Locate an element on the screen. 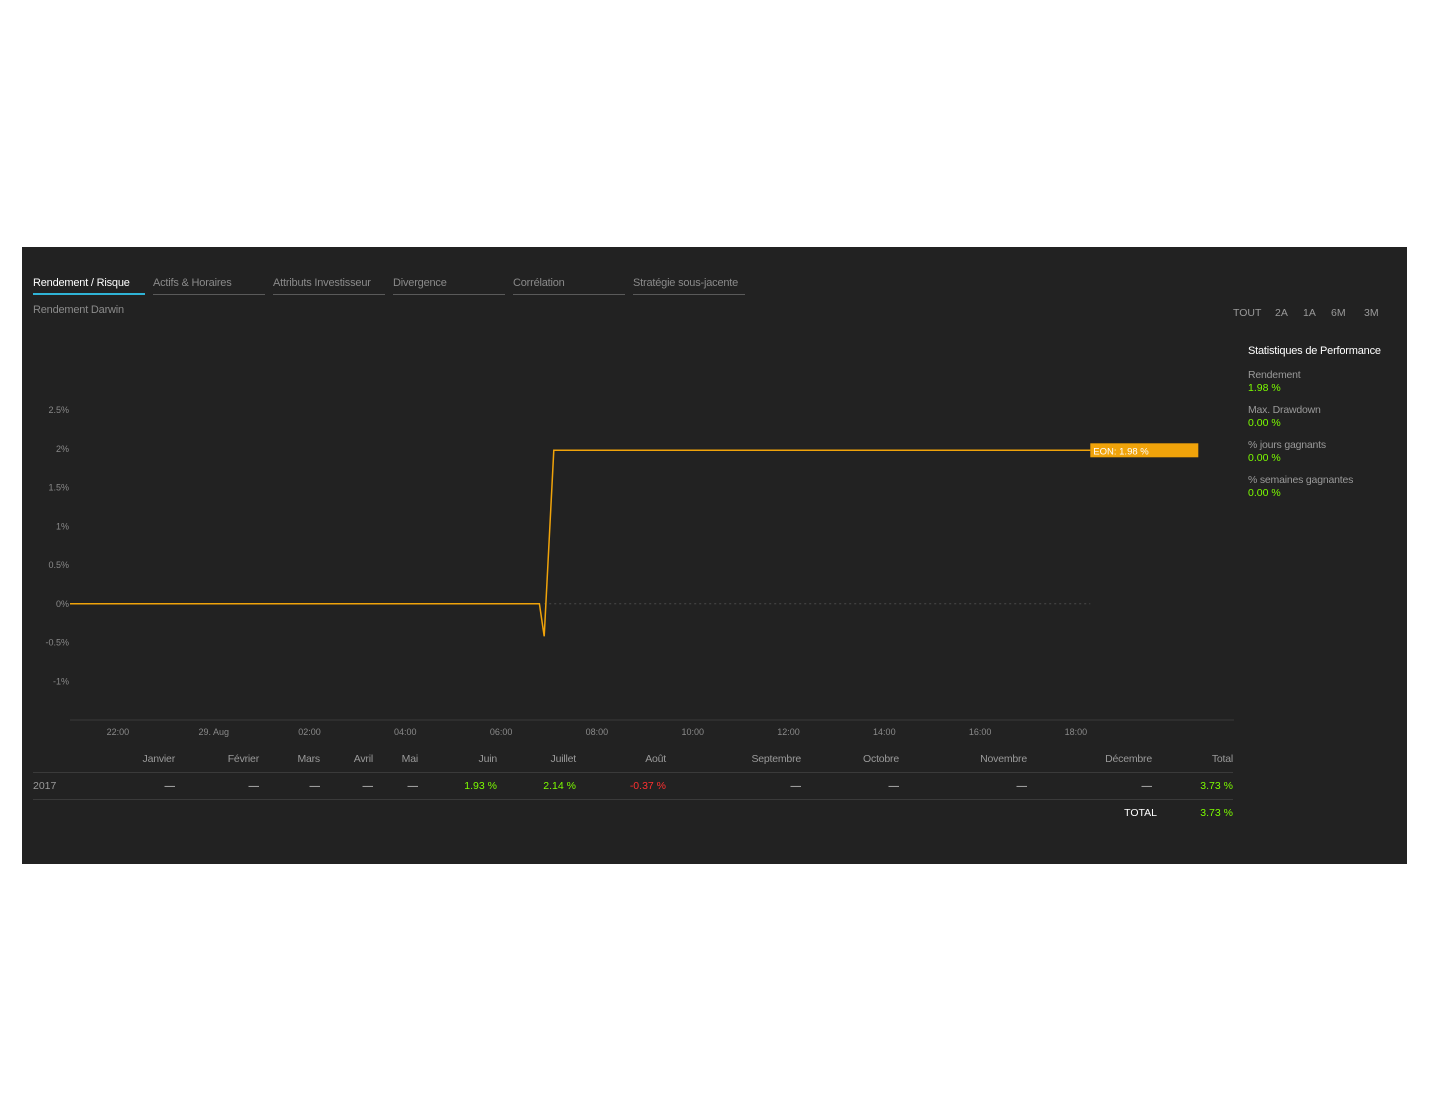 The height and width of the screenshot is (1112, 1440). y-tick-label: -1% is located at coordinates (61, 681).